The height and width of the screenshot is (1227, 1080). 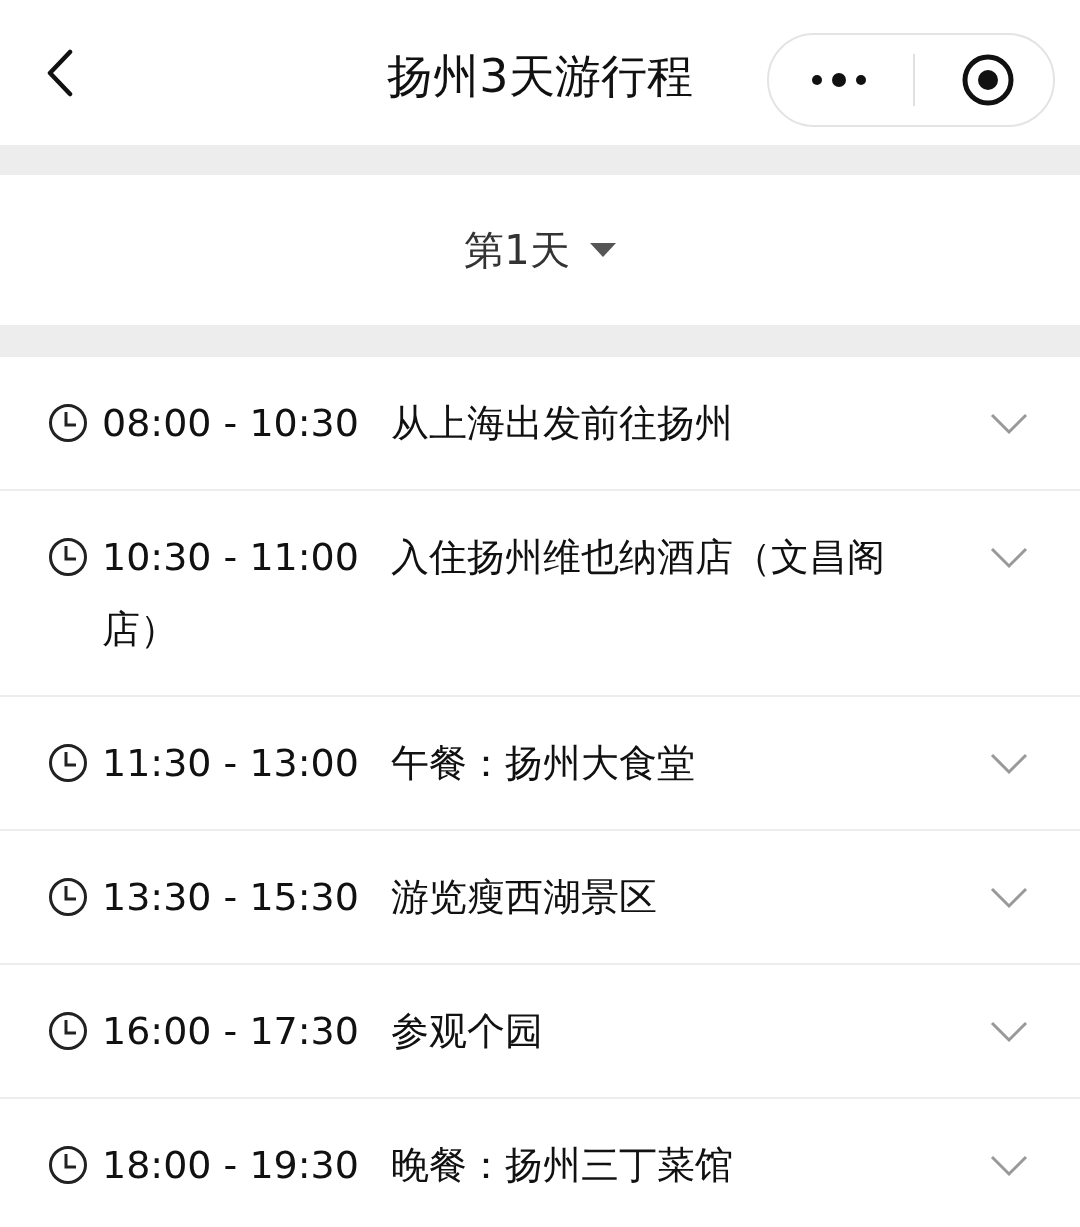 I want to click on schedule-item: 18:00 - 19:30 晚餐：扬州三丁菜馆, so click(x=540, y=1163).